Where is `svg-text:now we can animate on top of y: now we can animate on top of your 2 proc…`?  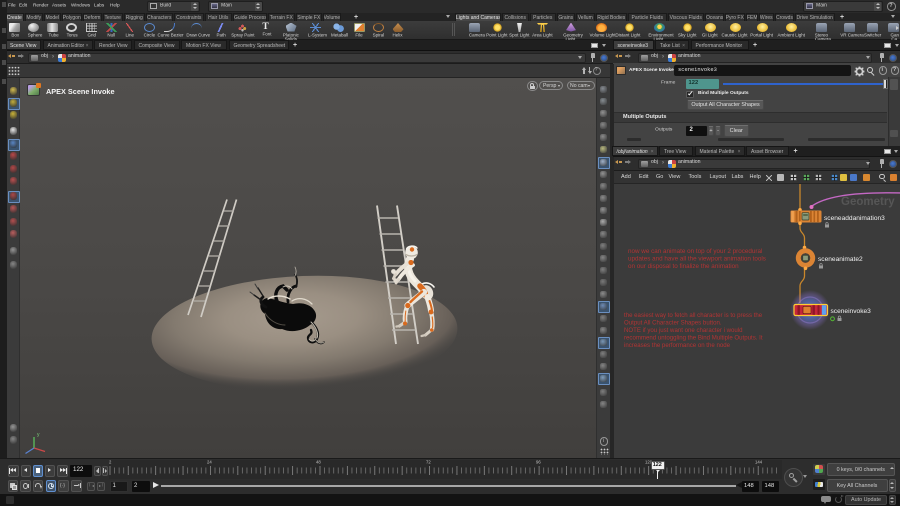 svg-text:now we can animate on top of y: now we can animate on top of your 2 proc… is located at coordinates (695, 251).